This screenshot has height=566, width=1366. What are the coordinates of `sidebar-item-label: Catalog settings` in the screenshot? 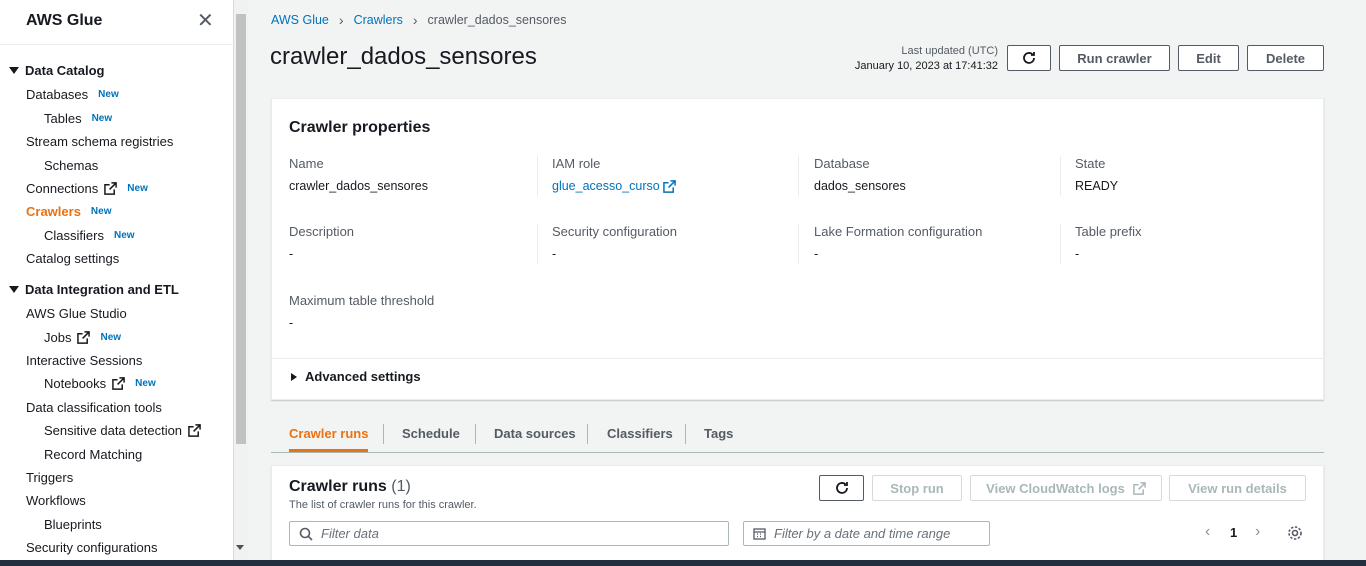 It's located at (73, 258).